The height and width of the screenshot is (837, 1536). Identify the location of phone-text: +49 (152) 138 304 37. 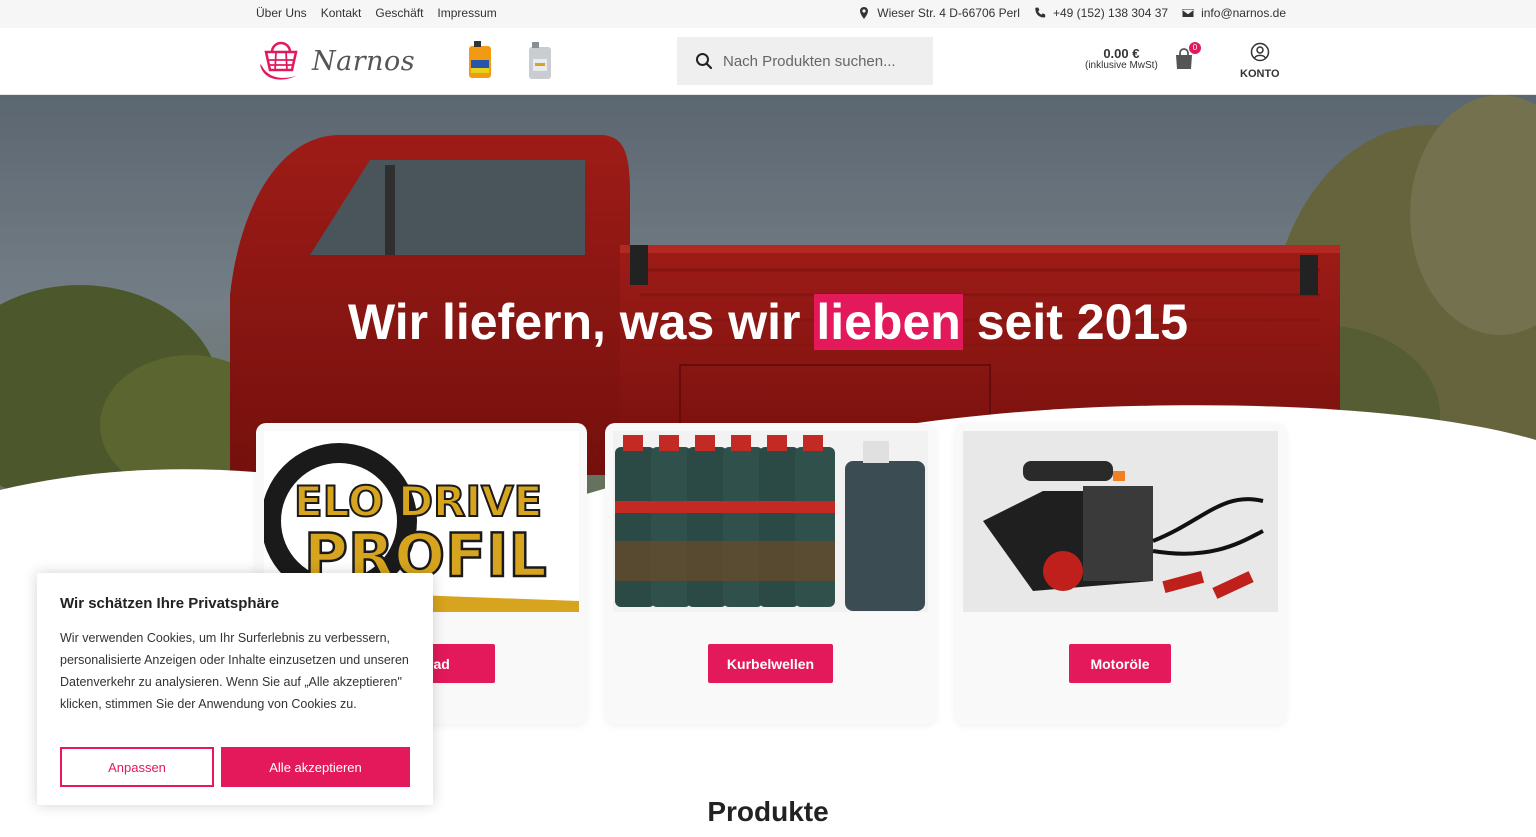
(1110, 13).